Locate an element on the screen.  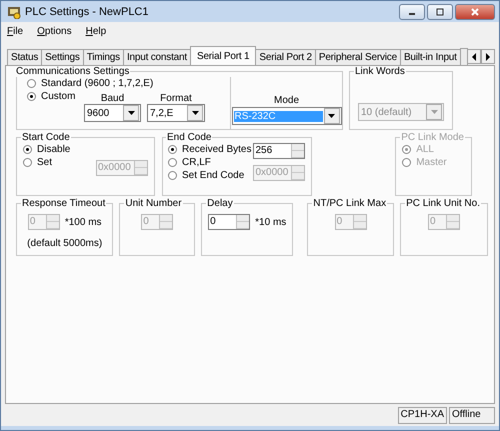
plc-icon is located at coordinates (14, 11).